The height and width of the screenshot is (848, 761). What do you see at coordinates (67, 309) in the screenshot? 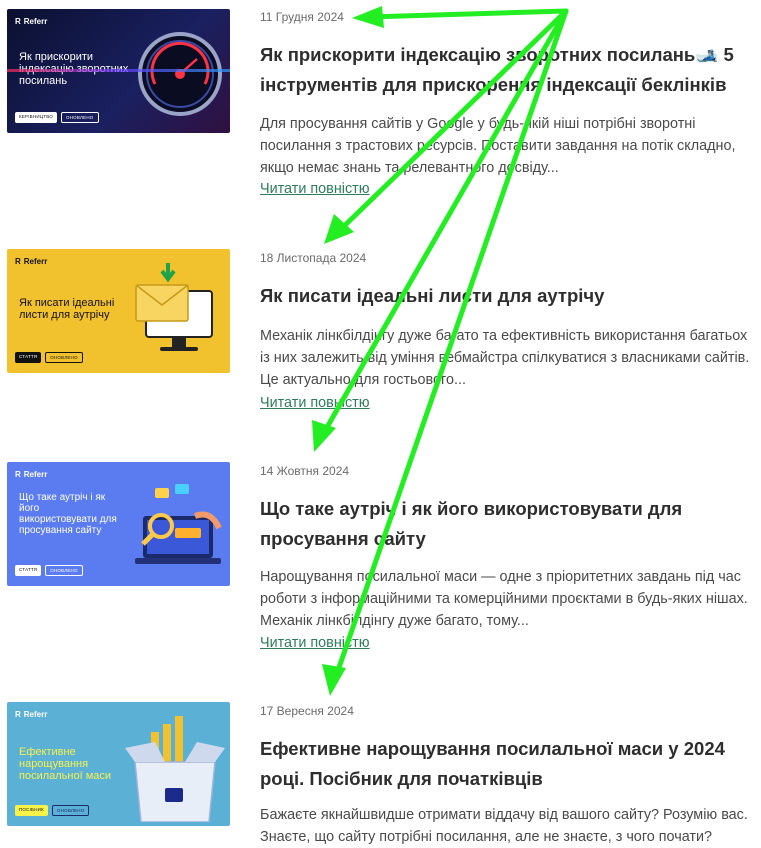
I see `thumbnail-title: Як писати ідеальні листи для аутрічу` at bounding box center [67, 309].